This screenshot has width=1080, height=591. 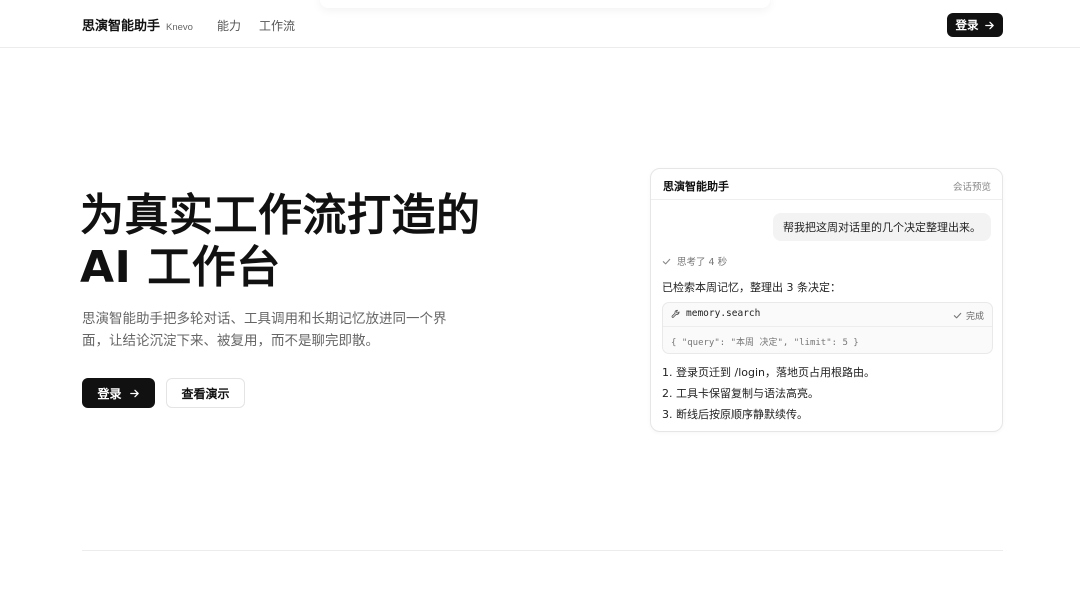 I want to click on view-demo-label: 查看演示, so click(x=205, y=393).